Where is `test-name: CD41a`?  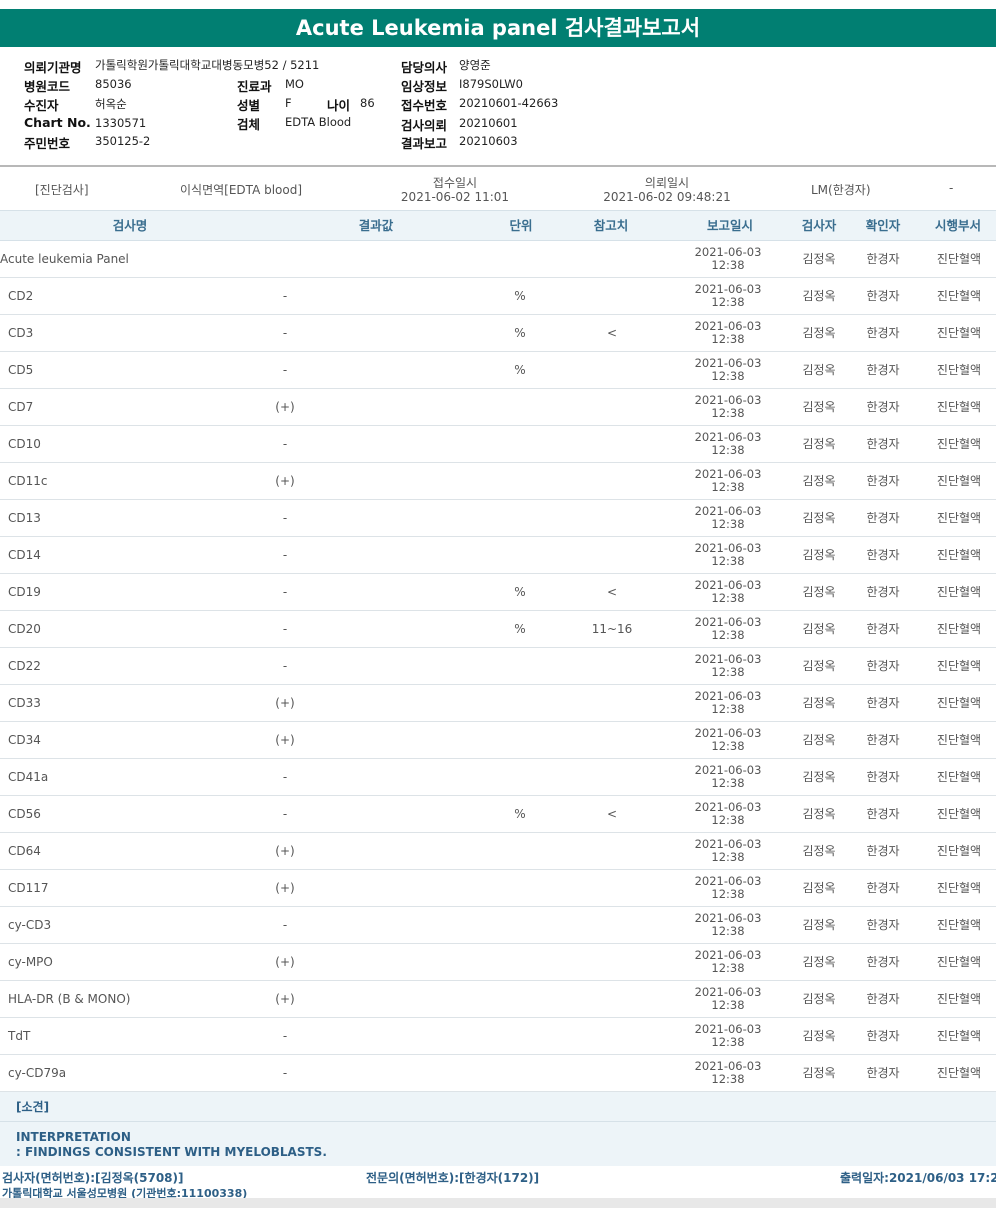 test-name: CD41a is located at coordinates (28, 777).